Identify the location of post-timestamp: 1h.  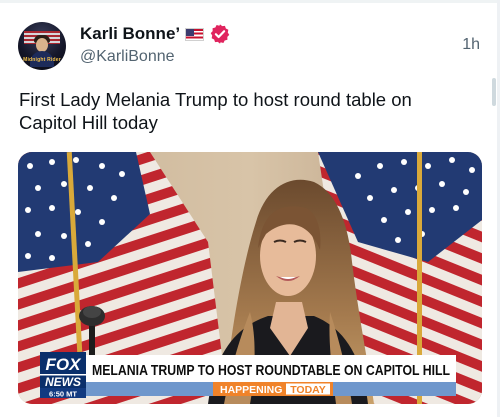
(471, 45).